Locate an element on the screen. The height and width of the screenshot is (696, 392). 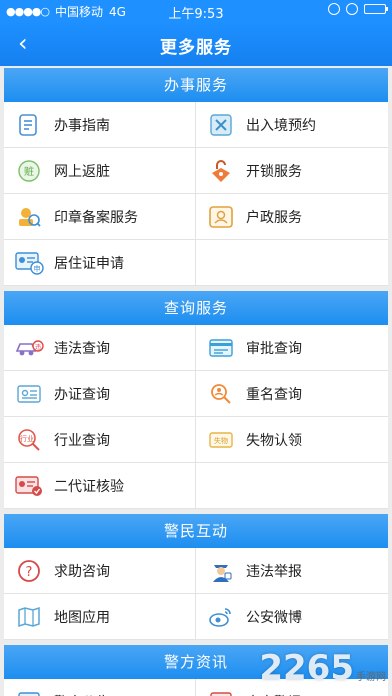
service-item: 警方公告 is located at coordinates (100, 687).